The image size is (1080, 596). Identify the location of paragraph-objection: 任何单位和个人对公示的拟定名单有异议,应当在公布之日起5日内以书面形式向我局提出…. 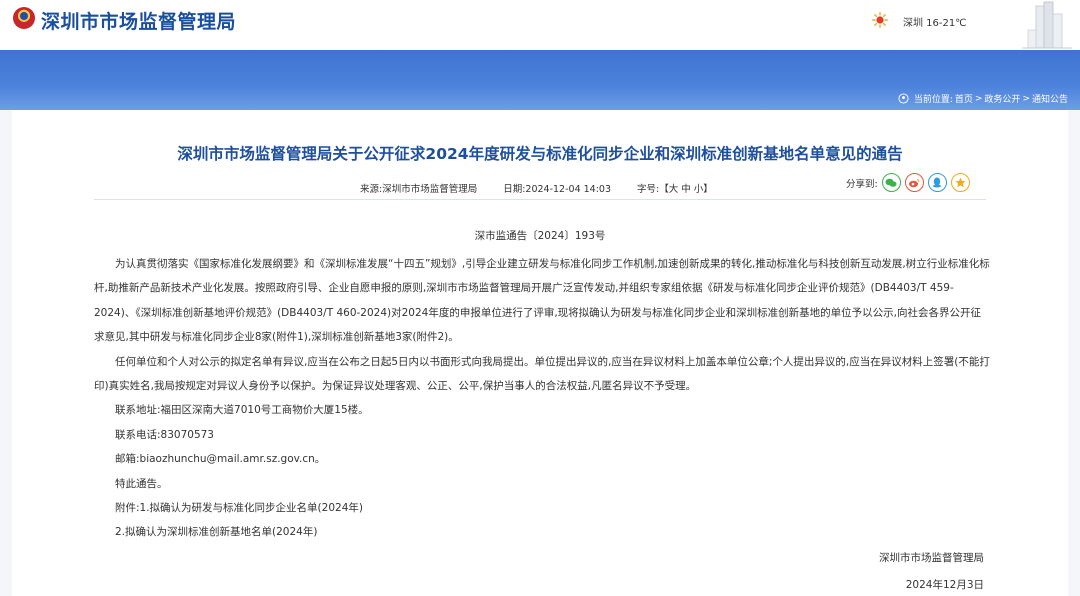
(542, 374).